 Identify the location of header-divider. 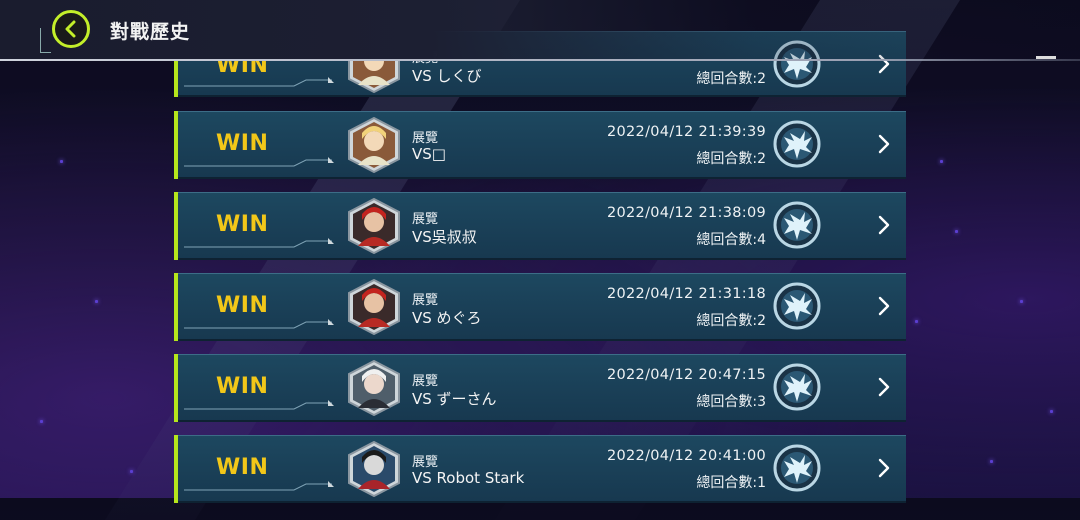
(540, 60).